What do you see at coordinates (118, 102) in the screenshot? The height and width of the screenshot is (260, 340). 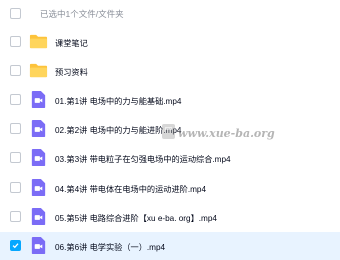 I see `file-name: 01.第1讲 电场中的力与能基础.mp4` at bounding box center [118, 102].